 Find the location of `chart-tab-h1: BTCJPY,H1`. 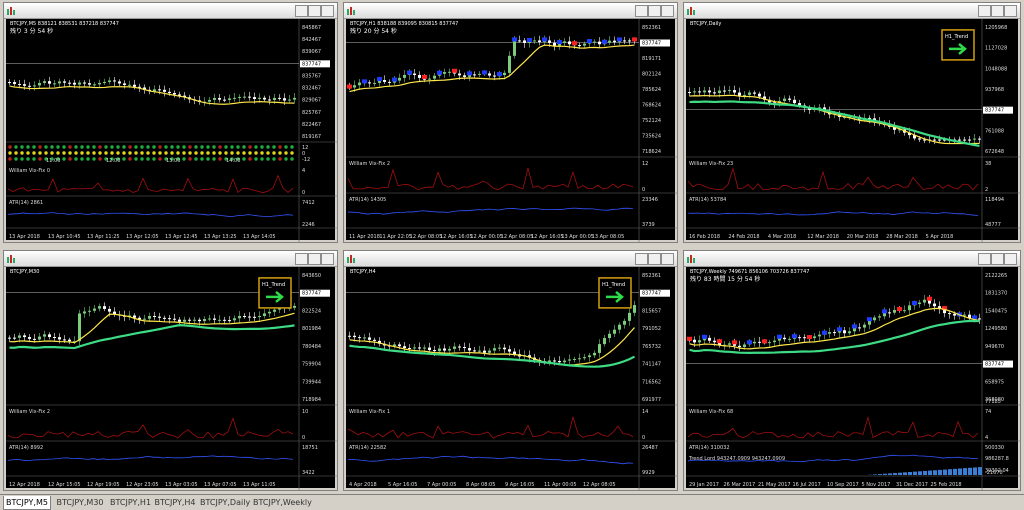

chart-tab-h1: BTCJPY,H1 is located at coordinates (130, 502).